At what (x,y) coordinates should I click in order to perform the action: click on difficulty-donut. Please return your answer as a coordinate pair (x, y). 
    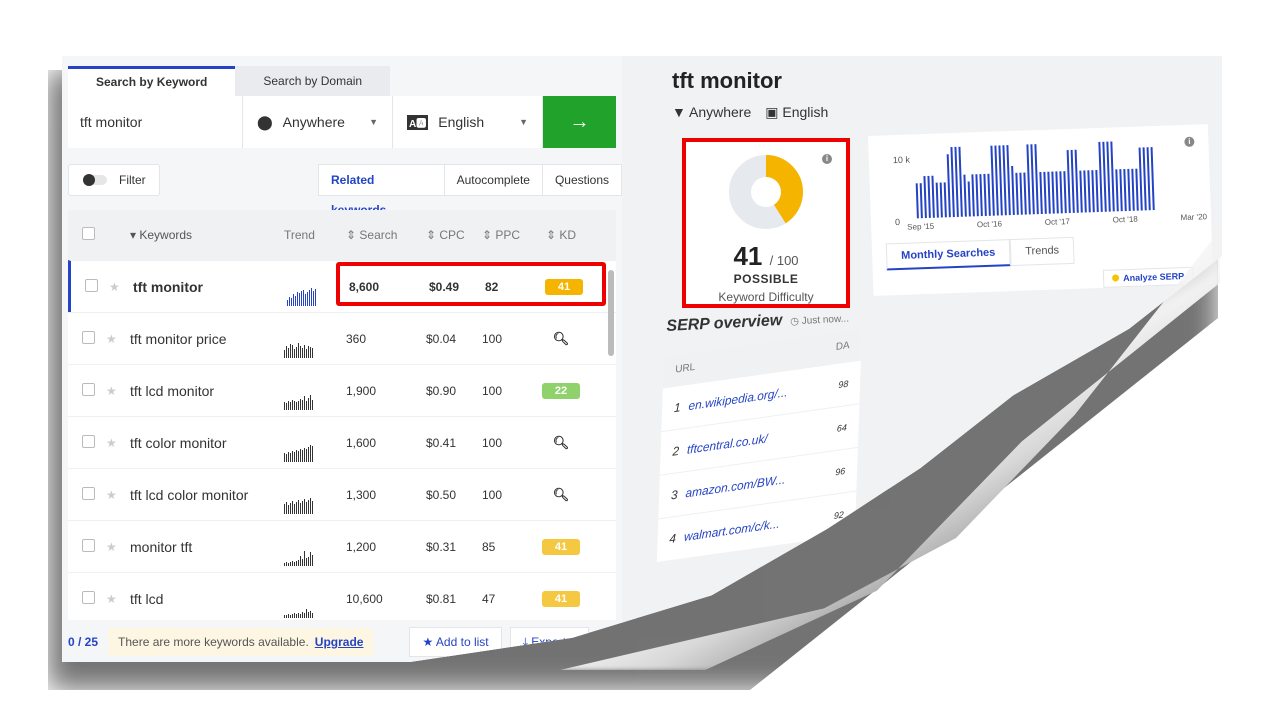
    Looking at the image, I should click on (766, 192).